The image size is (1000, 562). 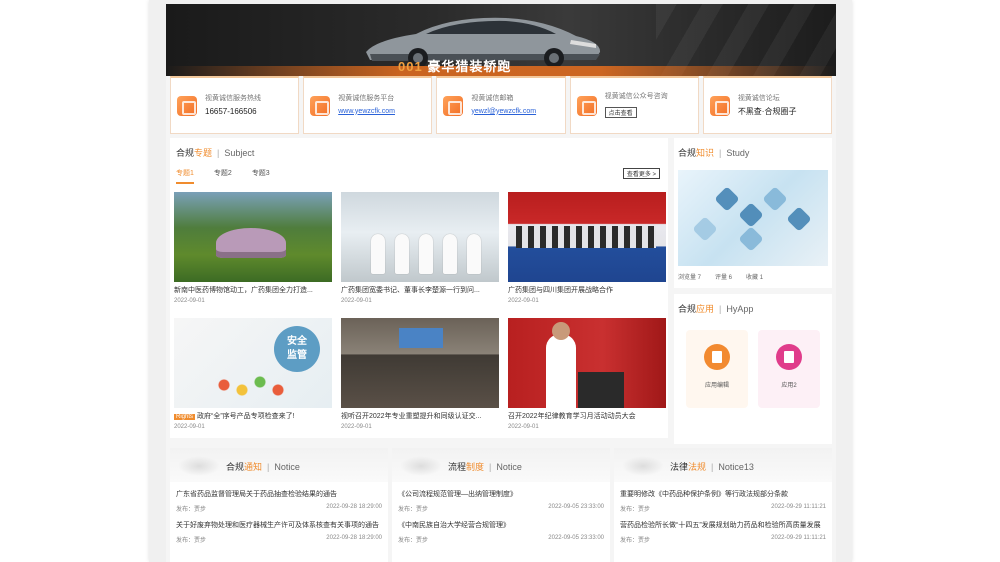 What do you see at coordinates (501, 40) in the screenshot?
I see `hero-banner: 001 豪华猎装轿跑` at bounding box center [501, 40].